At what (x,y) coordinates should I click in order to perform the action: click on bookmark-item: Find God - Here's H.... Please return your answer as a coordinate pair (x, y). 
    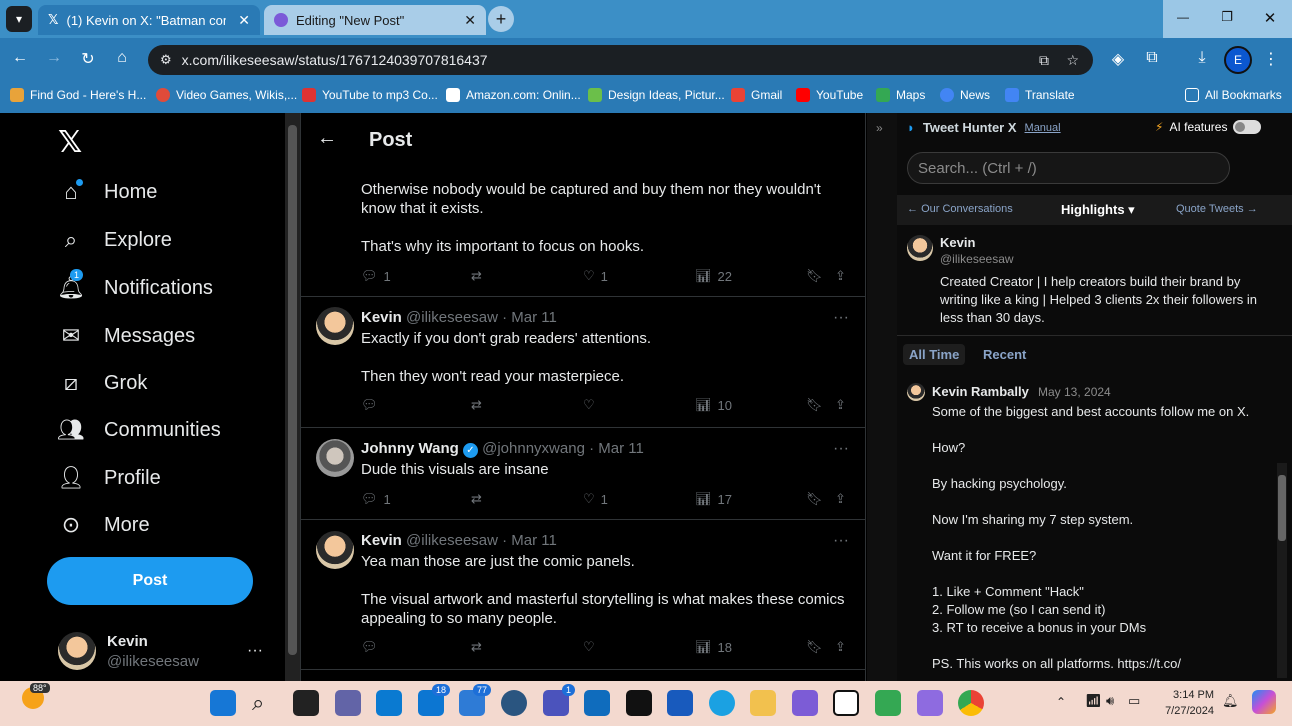
    Looking at the image, I should click on (78, 95).